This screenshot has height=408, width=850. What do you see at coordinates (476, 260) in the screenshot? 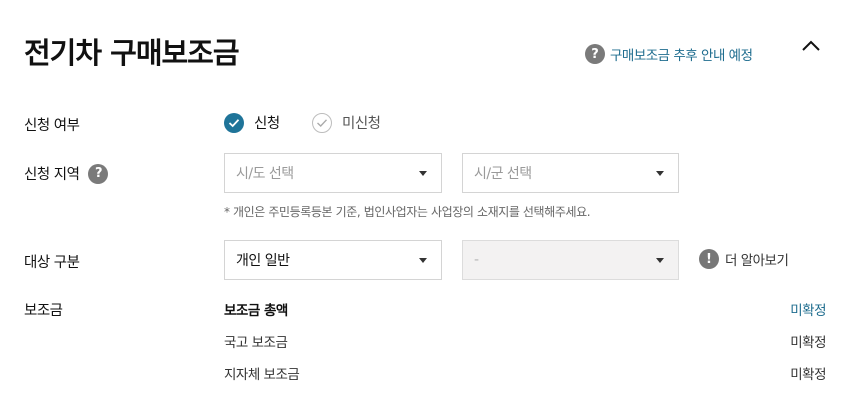
I see `target-subtype-value: -` at bounding box center [476, 260].